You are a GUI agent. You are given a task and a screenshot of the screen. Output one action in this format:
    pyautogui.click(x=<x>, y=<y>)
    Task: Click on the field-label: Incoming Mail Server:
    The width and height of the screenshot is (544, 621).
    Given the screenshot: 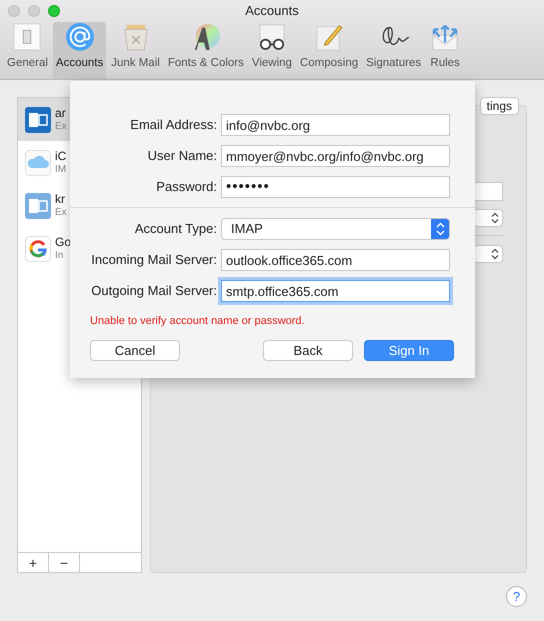 What is the action you would take?
    pyautogui.click(x=154, y=260)
    